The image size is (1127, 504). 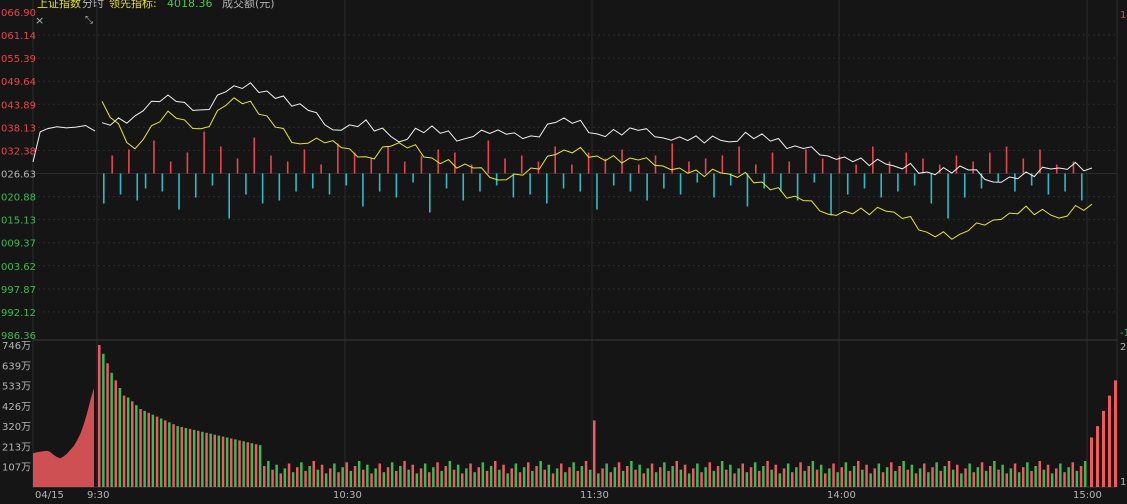 What do you see at coordinates (18, 13) in the screenshot?
I see `price-y-tick: 066.90` at bounding box center [18, 13].